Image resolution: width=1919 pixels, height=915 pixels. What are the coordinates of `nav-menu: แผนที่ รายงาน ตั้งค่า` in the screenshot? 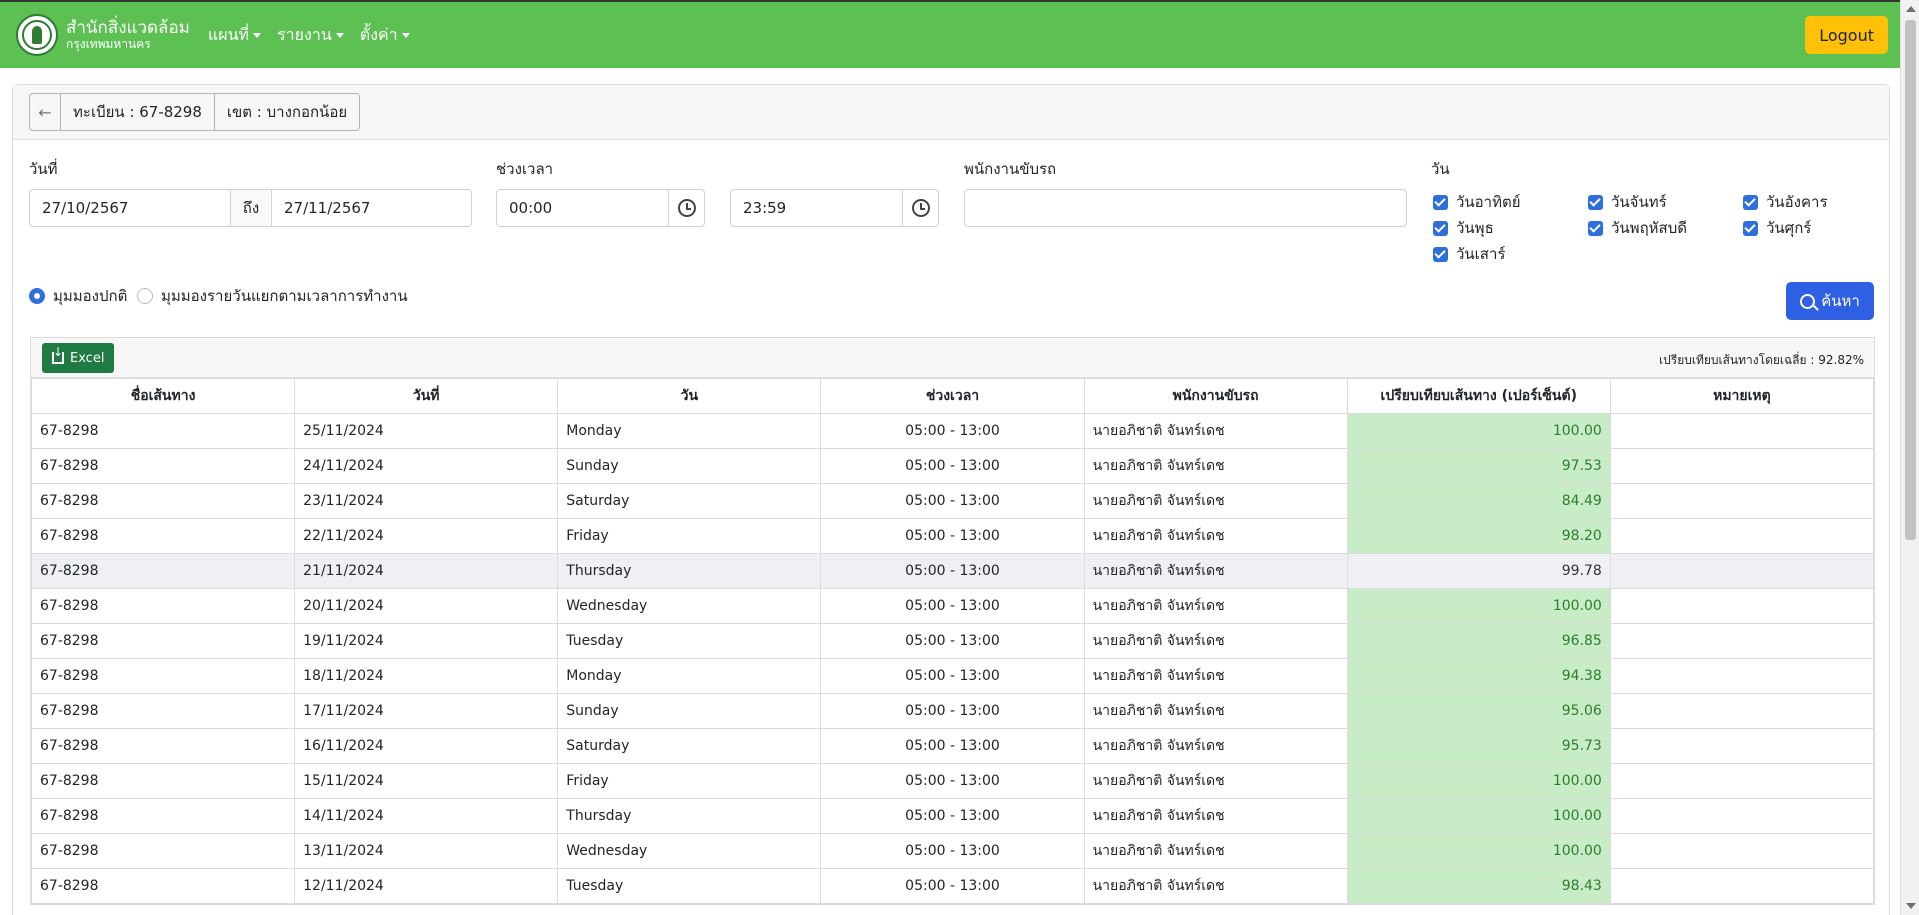 It's located at (309, 35).